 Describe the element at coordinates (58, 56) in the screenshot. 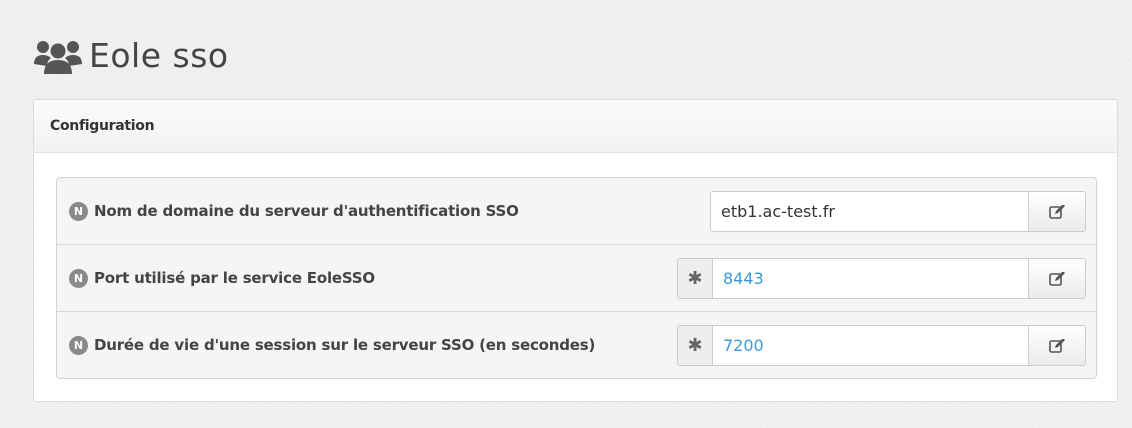

I see `users-icon` at that location.